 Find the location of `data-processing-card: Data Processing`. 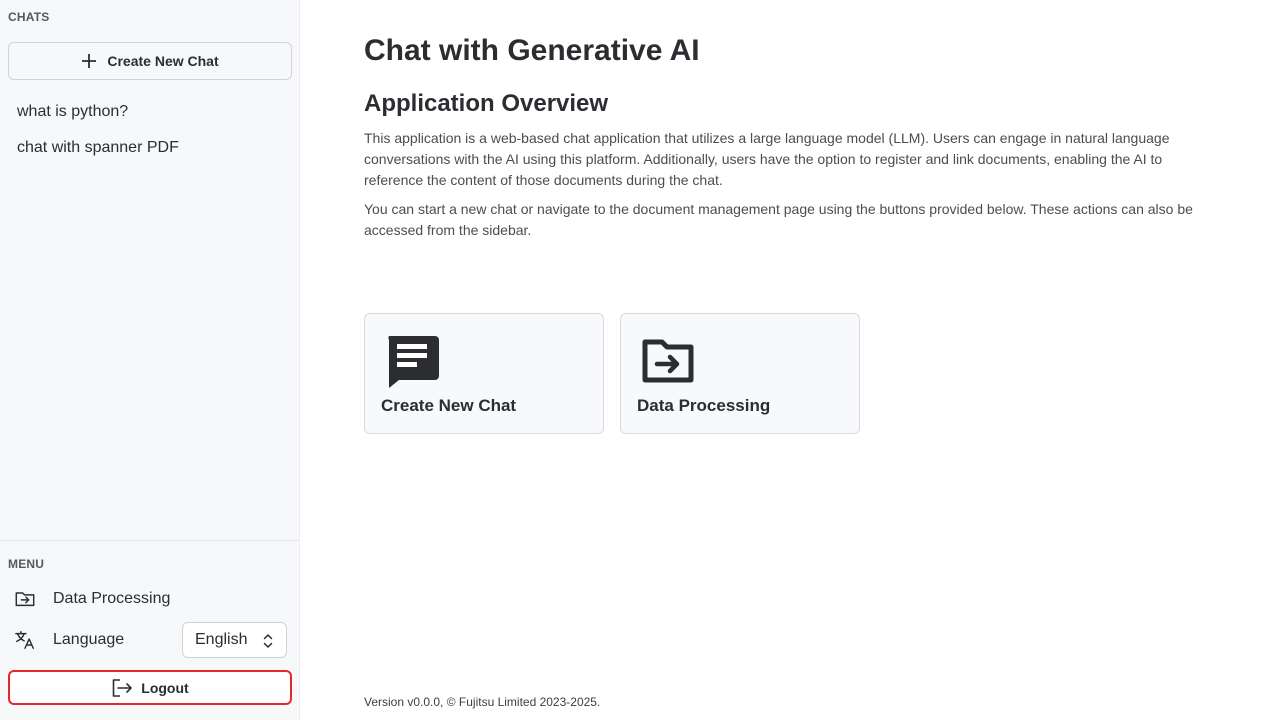

data-processing-card: Data Processing is located at coordinates (740, 373).